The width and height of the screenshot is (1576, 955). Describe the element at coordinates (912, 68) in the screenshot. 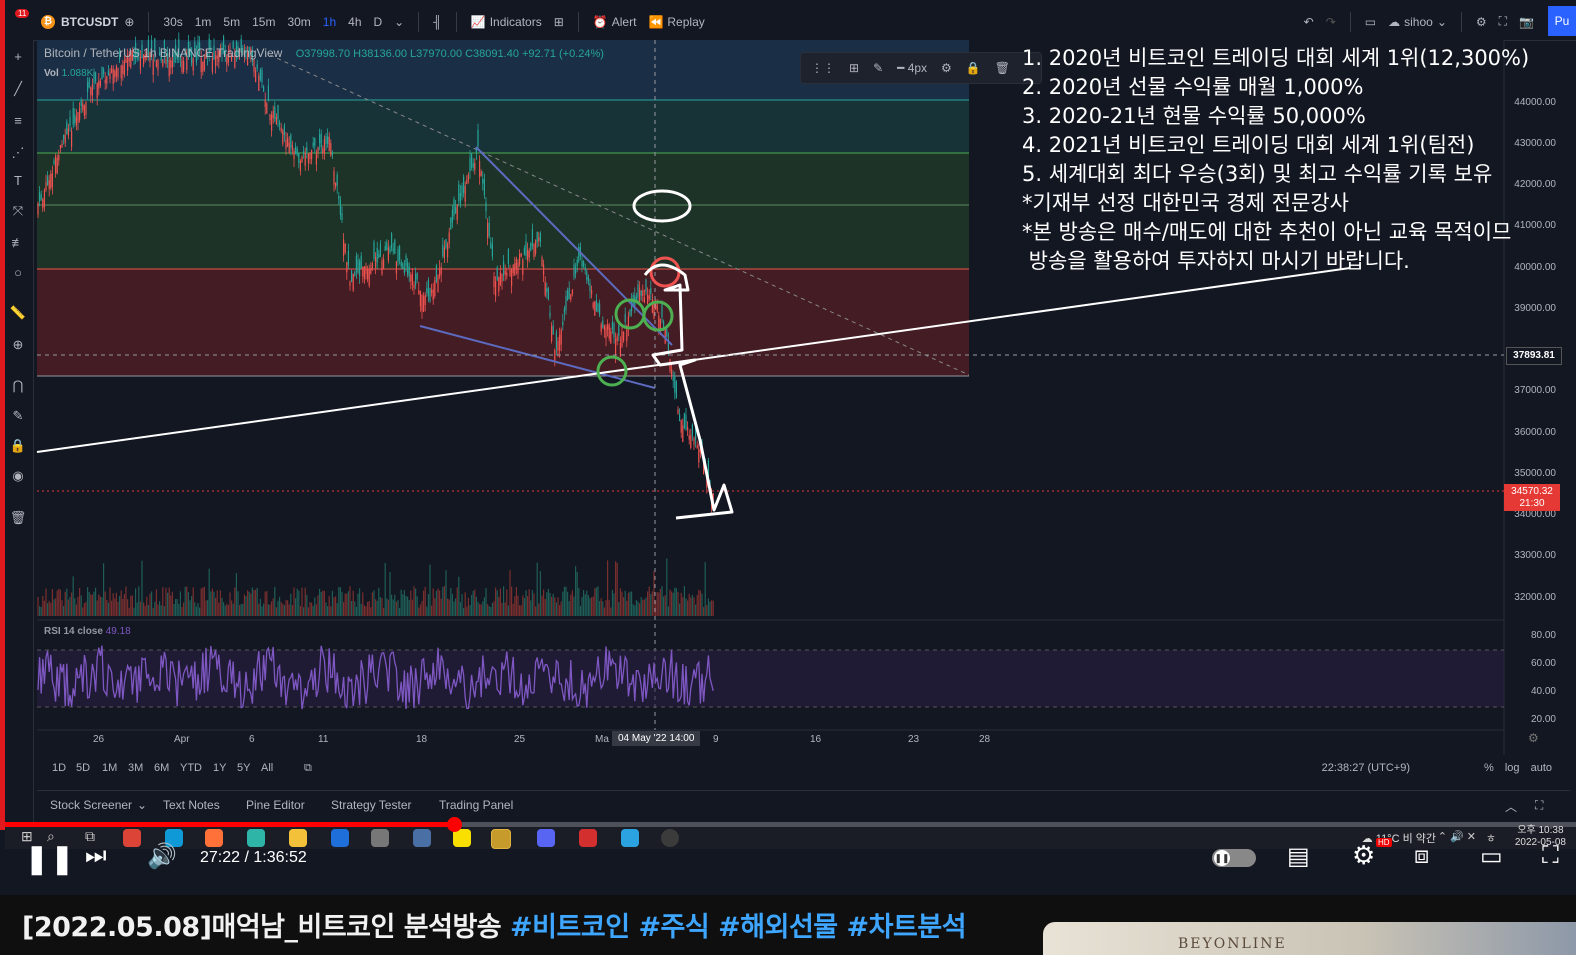

I see `line-width-button: ━ 4px` at that location.